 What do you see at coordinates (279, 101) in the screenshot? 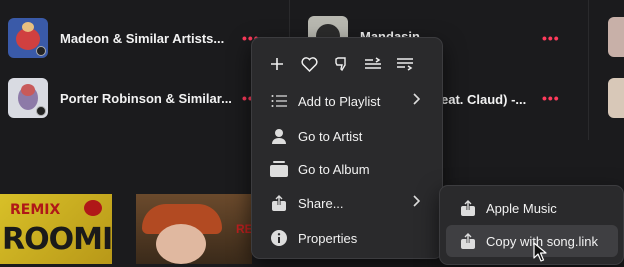
I see `playlist-icon` at bounding box center [279, 101].